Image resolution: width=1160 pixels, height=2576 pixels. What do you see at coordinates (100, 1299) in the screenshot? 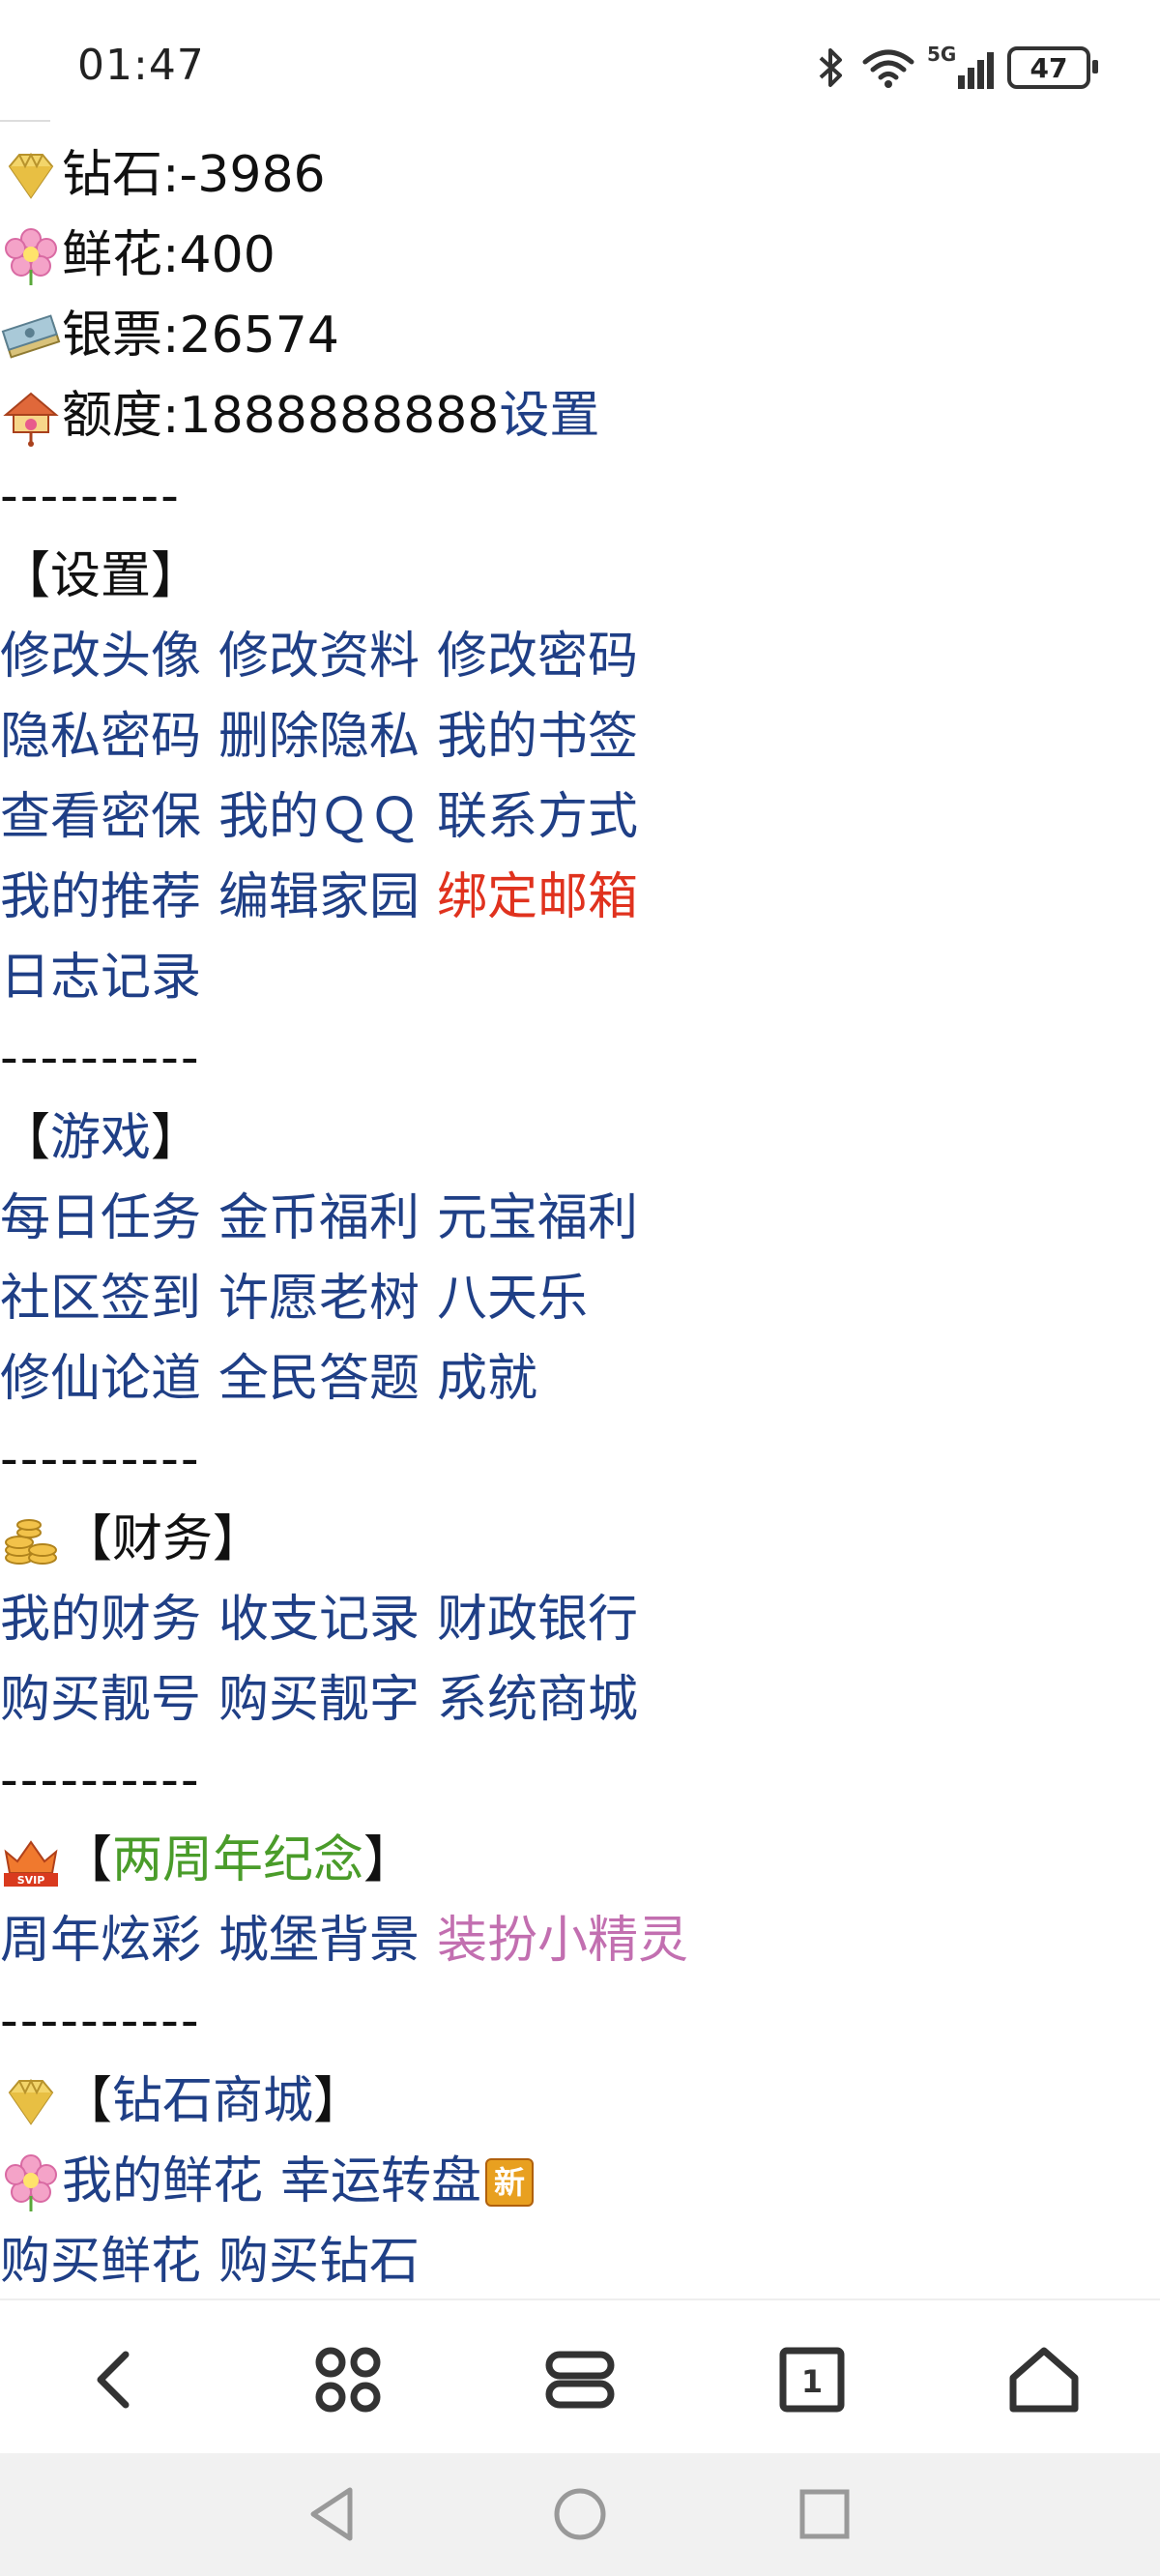
I see `link-community-checkin: 社区签到` at bounding box center [100, 1299].